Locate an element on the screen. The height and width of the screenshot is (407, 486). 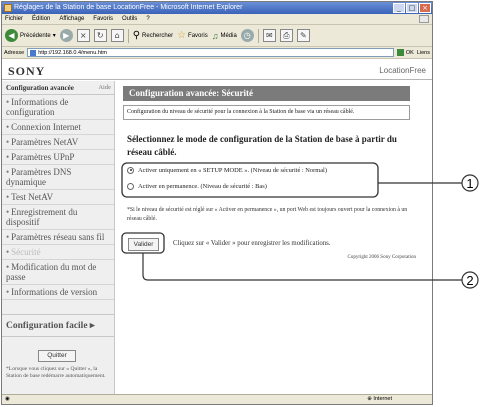
zone-indicator: ⊕ Internet is located at coordinates (379, 399).